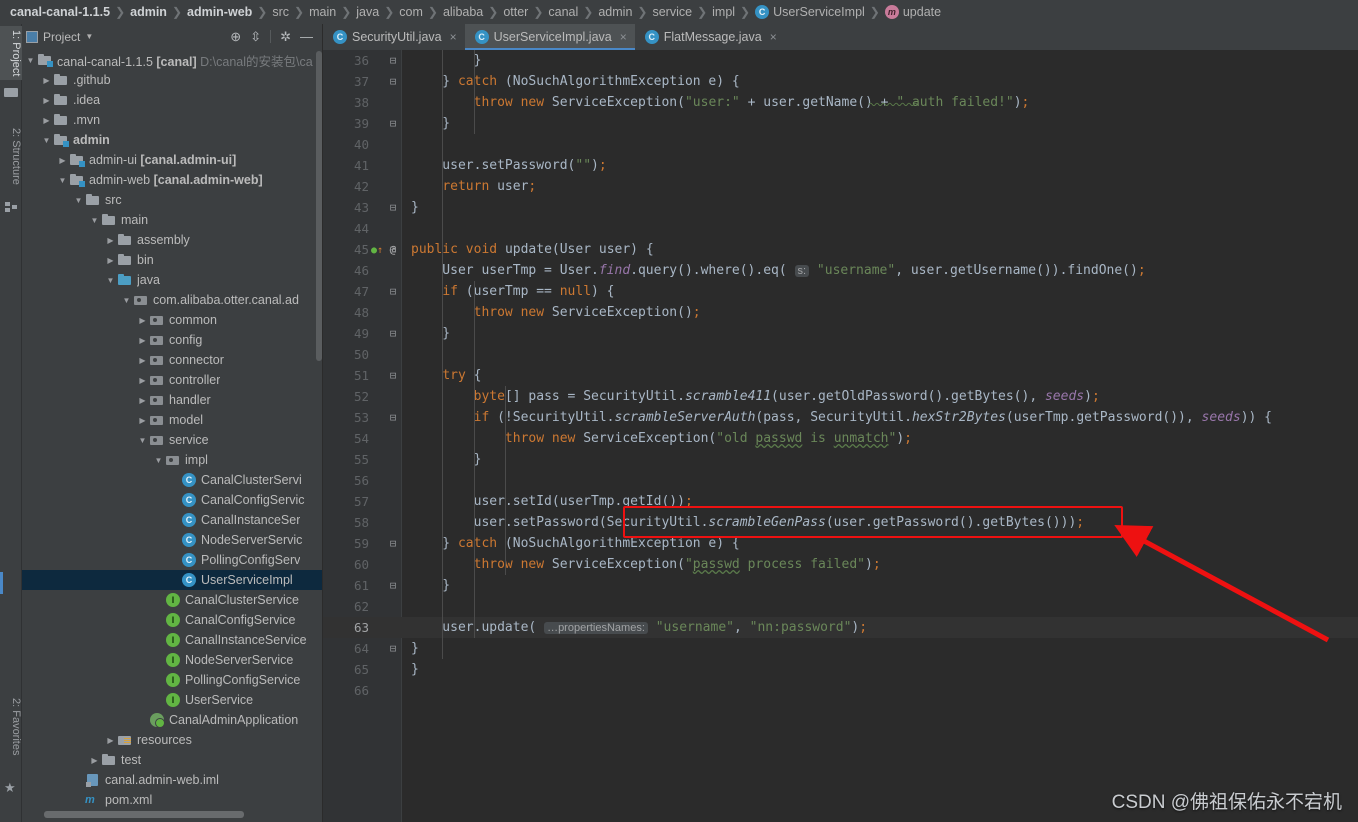 This screenshot has height=822, width=1358. What do you see at coordinates (235, 36) in the screenshot?
I see `locate-icon: ⊕` at bounding box center [235, 36].